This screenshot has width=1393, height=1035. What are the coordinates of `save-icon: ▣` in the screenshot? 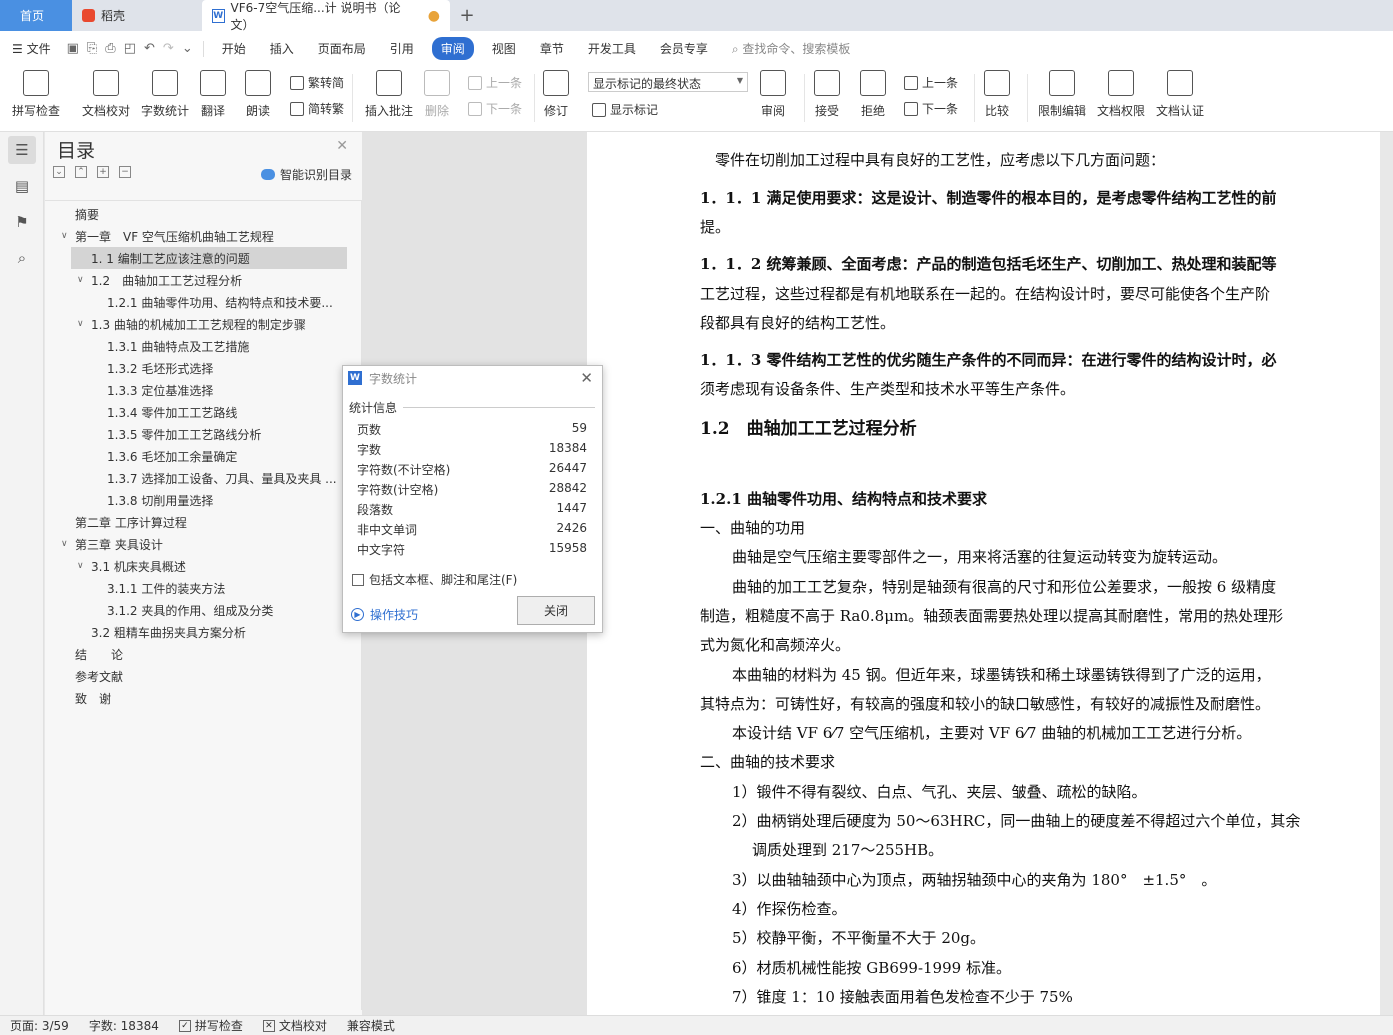 It's located at (73, 48).